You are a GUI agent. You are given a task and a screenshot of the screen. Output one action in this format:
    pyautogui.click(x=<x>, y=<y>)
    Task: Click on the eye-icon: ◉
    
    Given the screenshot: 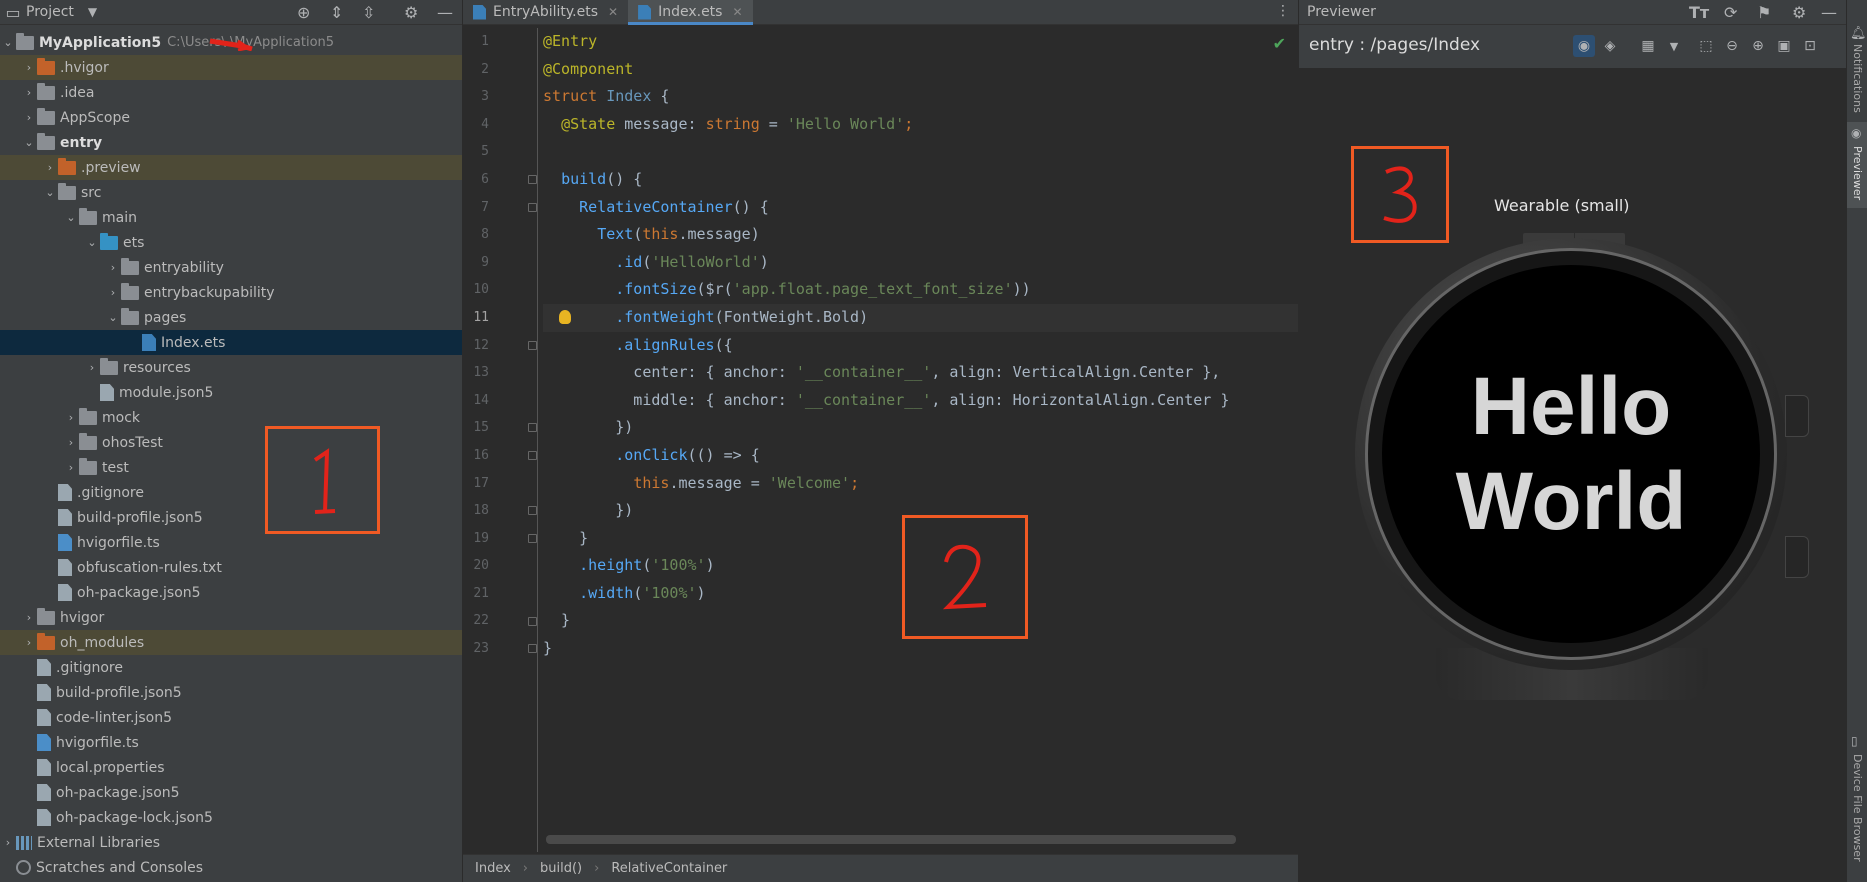 What is the action you would take?
    pyautogui.click(x=1856, y=133)
    